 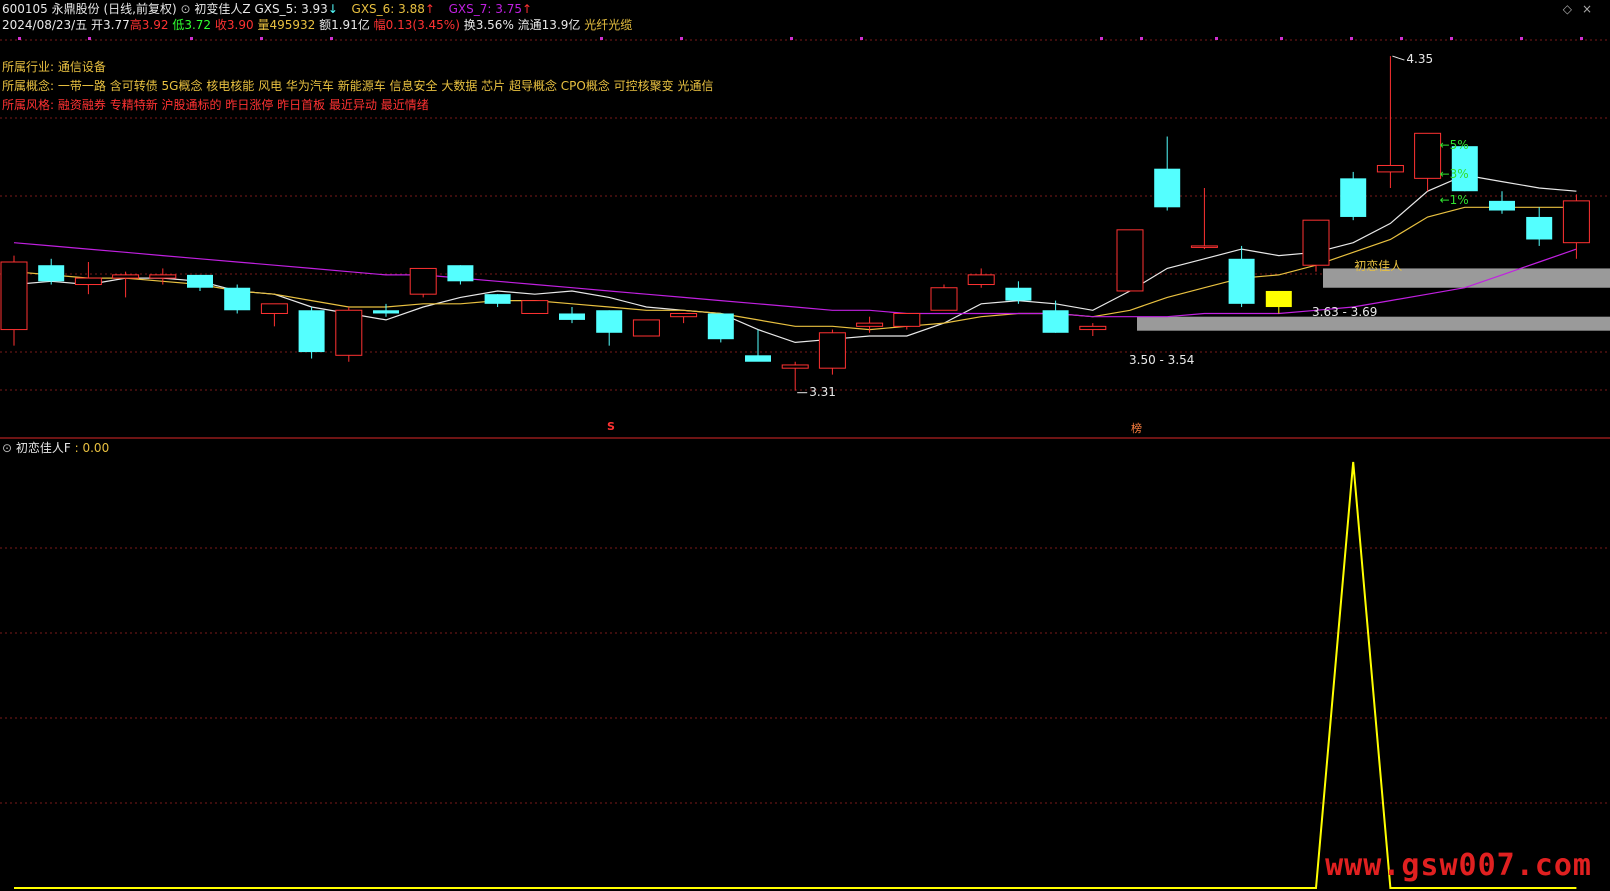 What do you see at coordinates (1458, 865) in the screenshot?
I see `watermark-text: www.gsw007.com` at bounding box center [1458, 865].